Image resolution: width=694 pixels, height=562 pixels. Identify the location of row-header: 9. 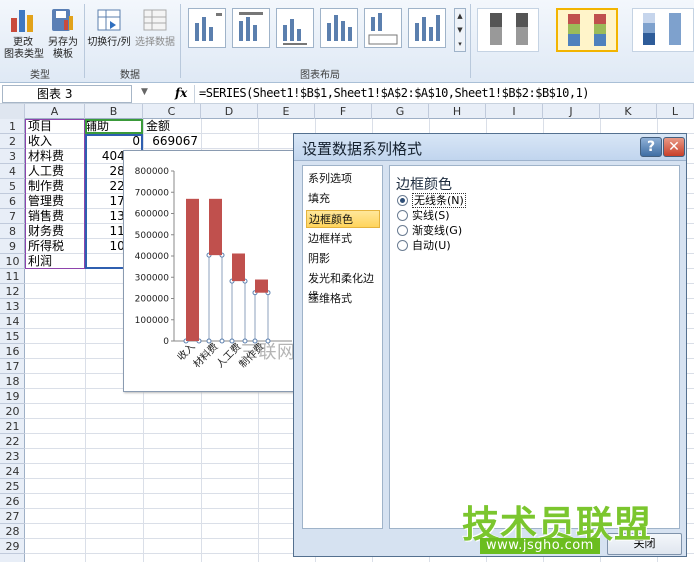
(12, 246).